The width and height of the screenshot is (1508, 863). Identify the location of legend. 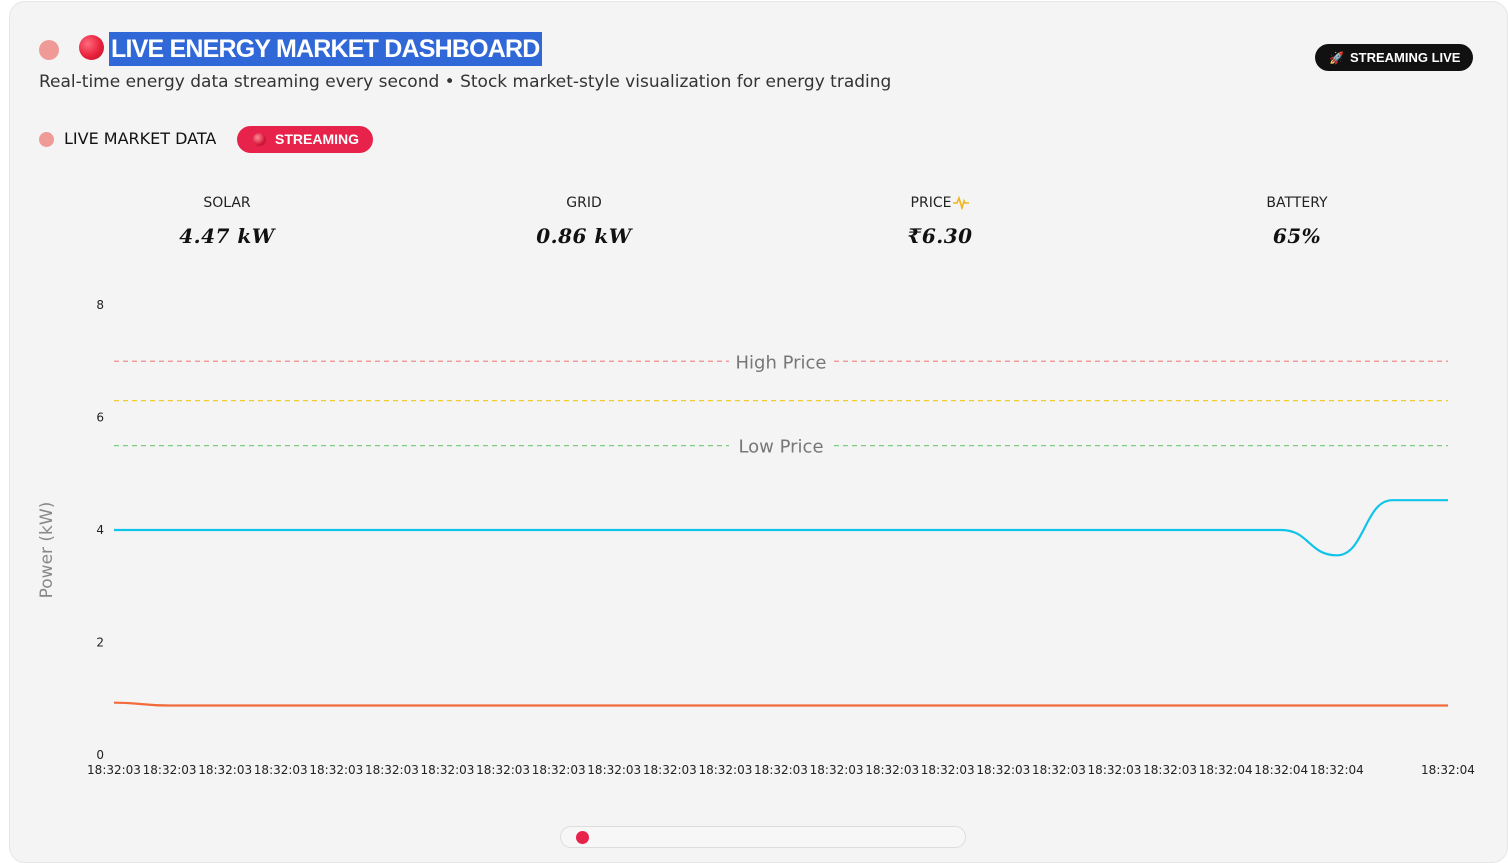
(763, 837).